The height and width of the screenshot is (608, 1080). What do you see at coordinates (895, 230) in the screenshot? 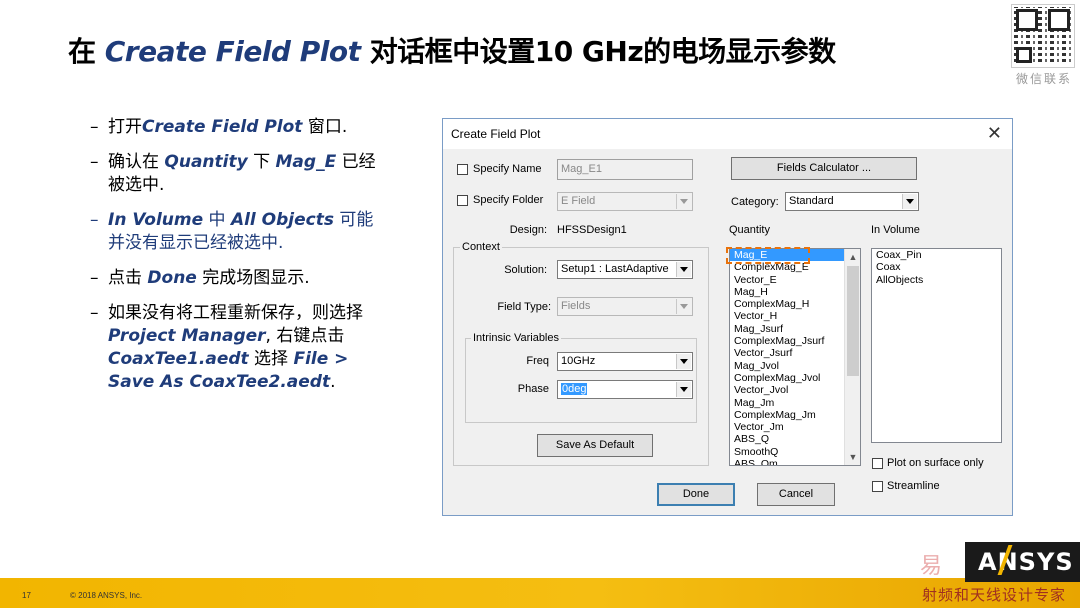
I see `in-volume-label: In Volume` at bounding box center [895, 230].